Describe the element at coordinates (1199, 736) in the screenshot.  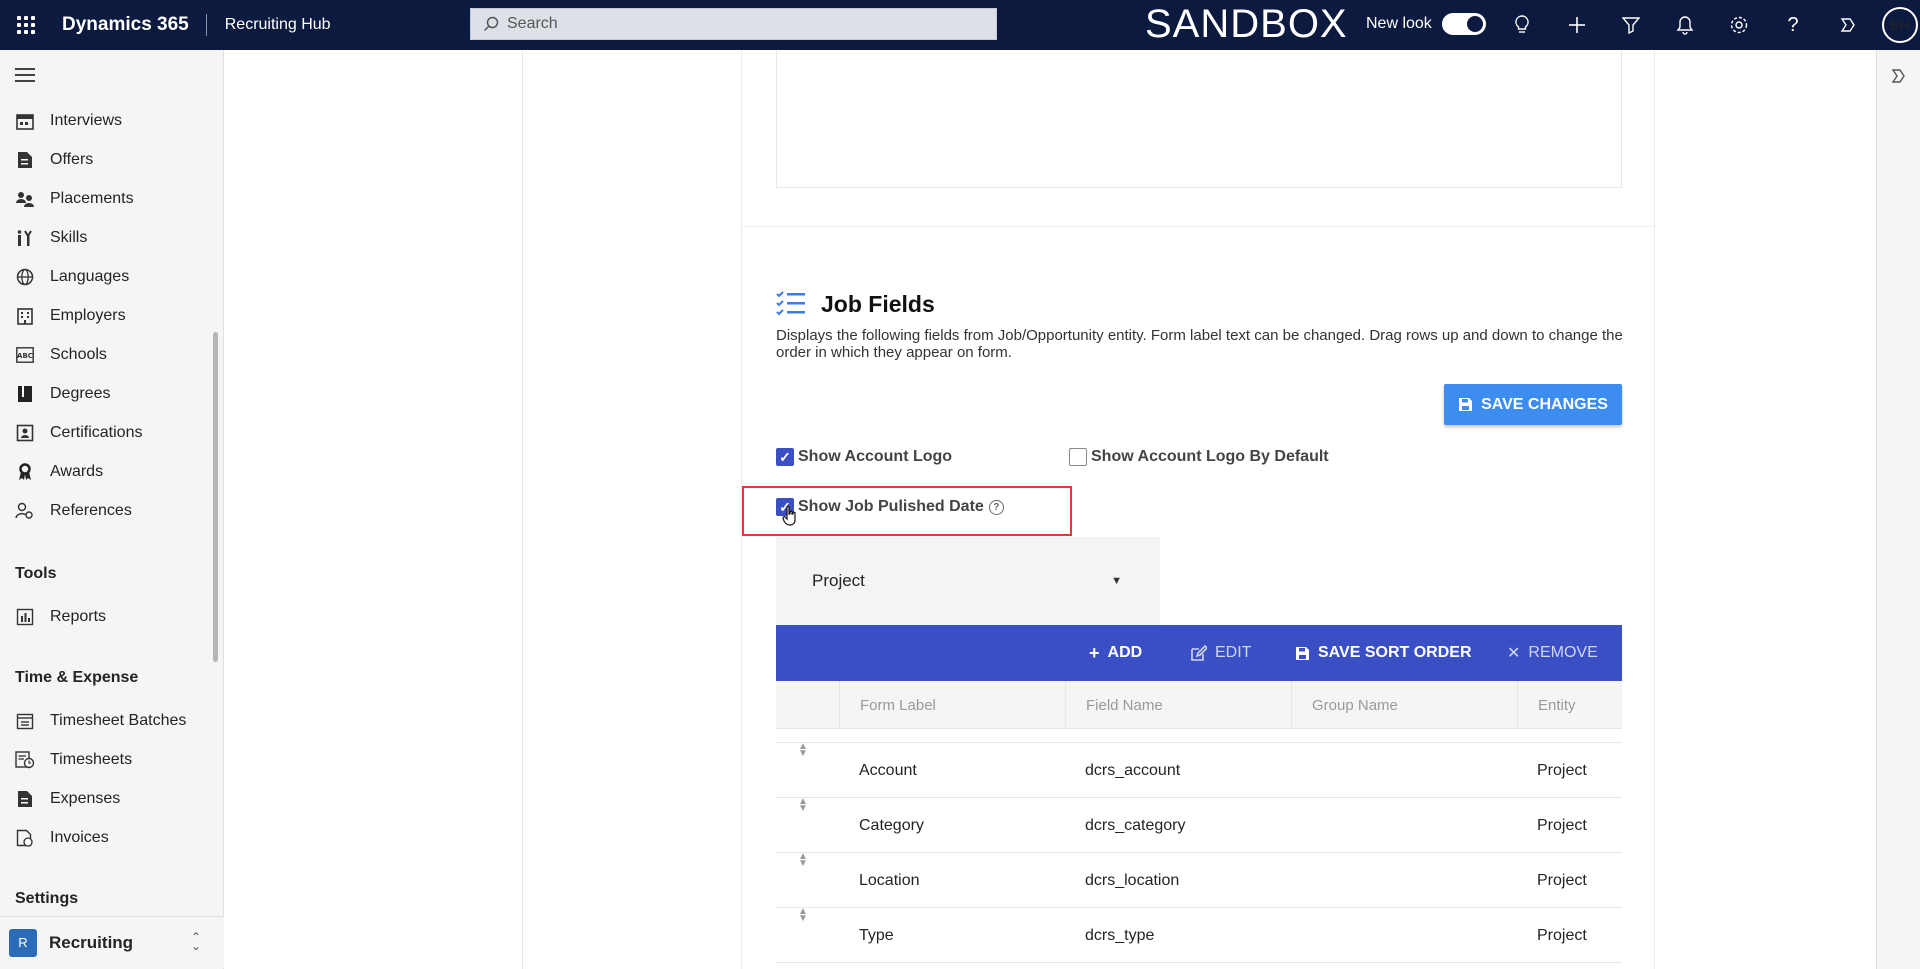
I see `grid-spacer` at that location.